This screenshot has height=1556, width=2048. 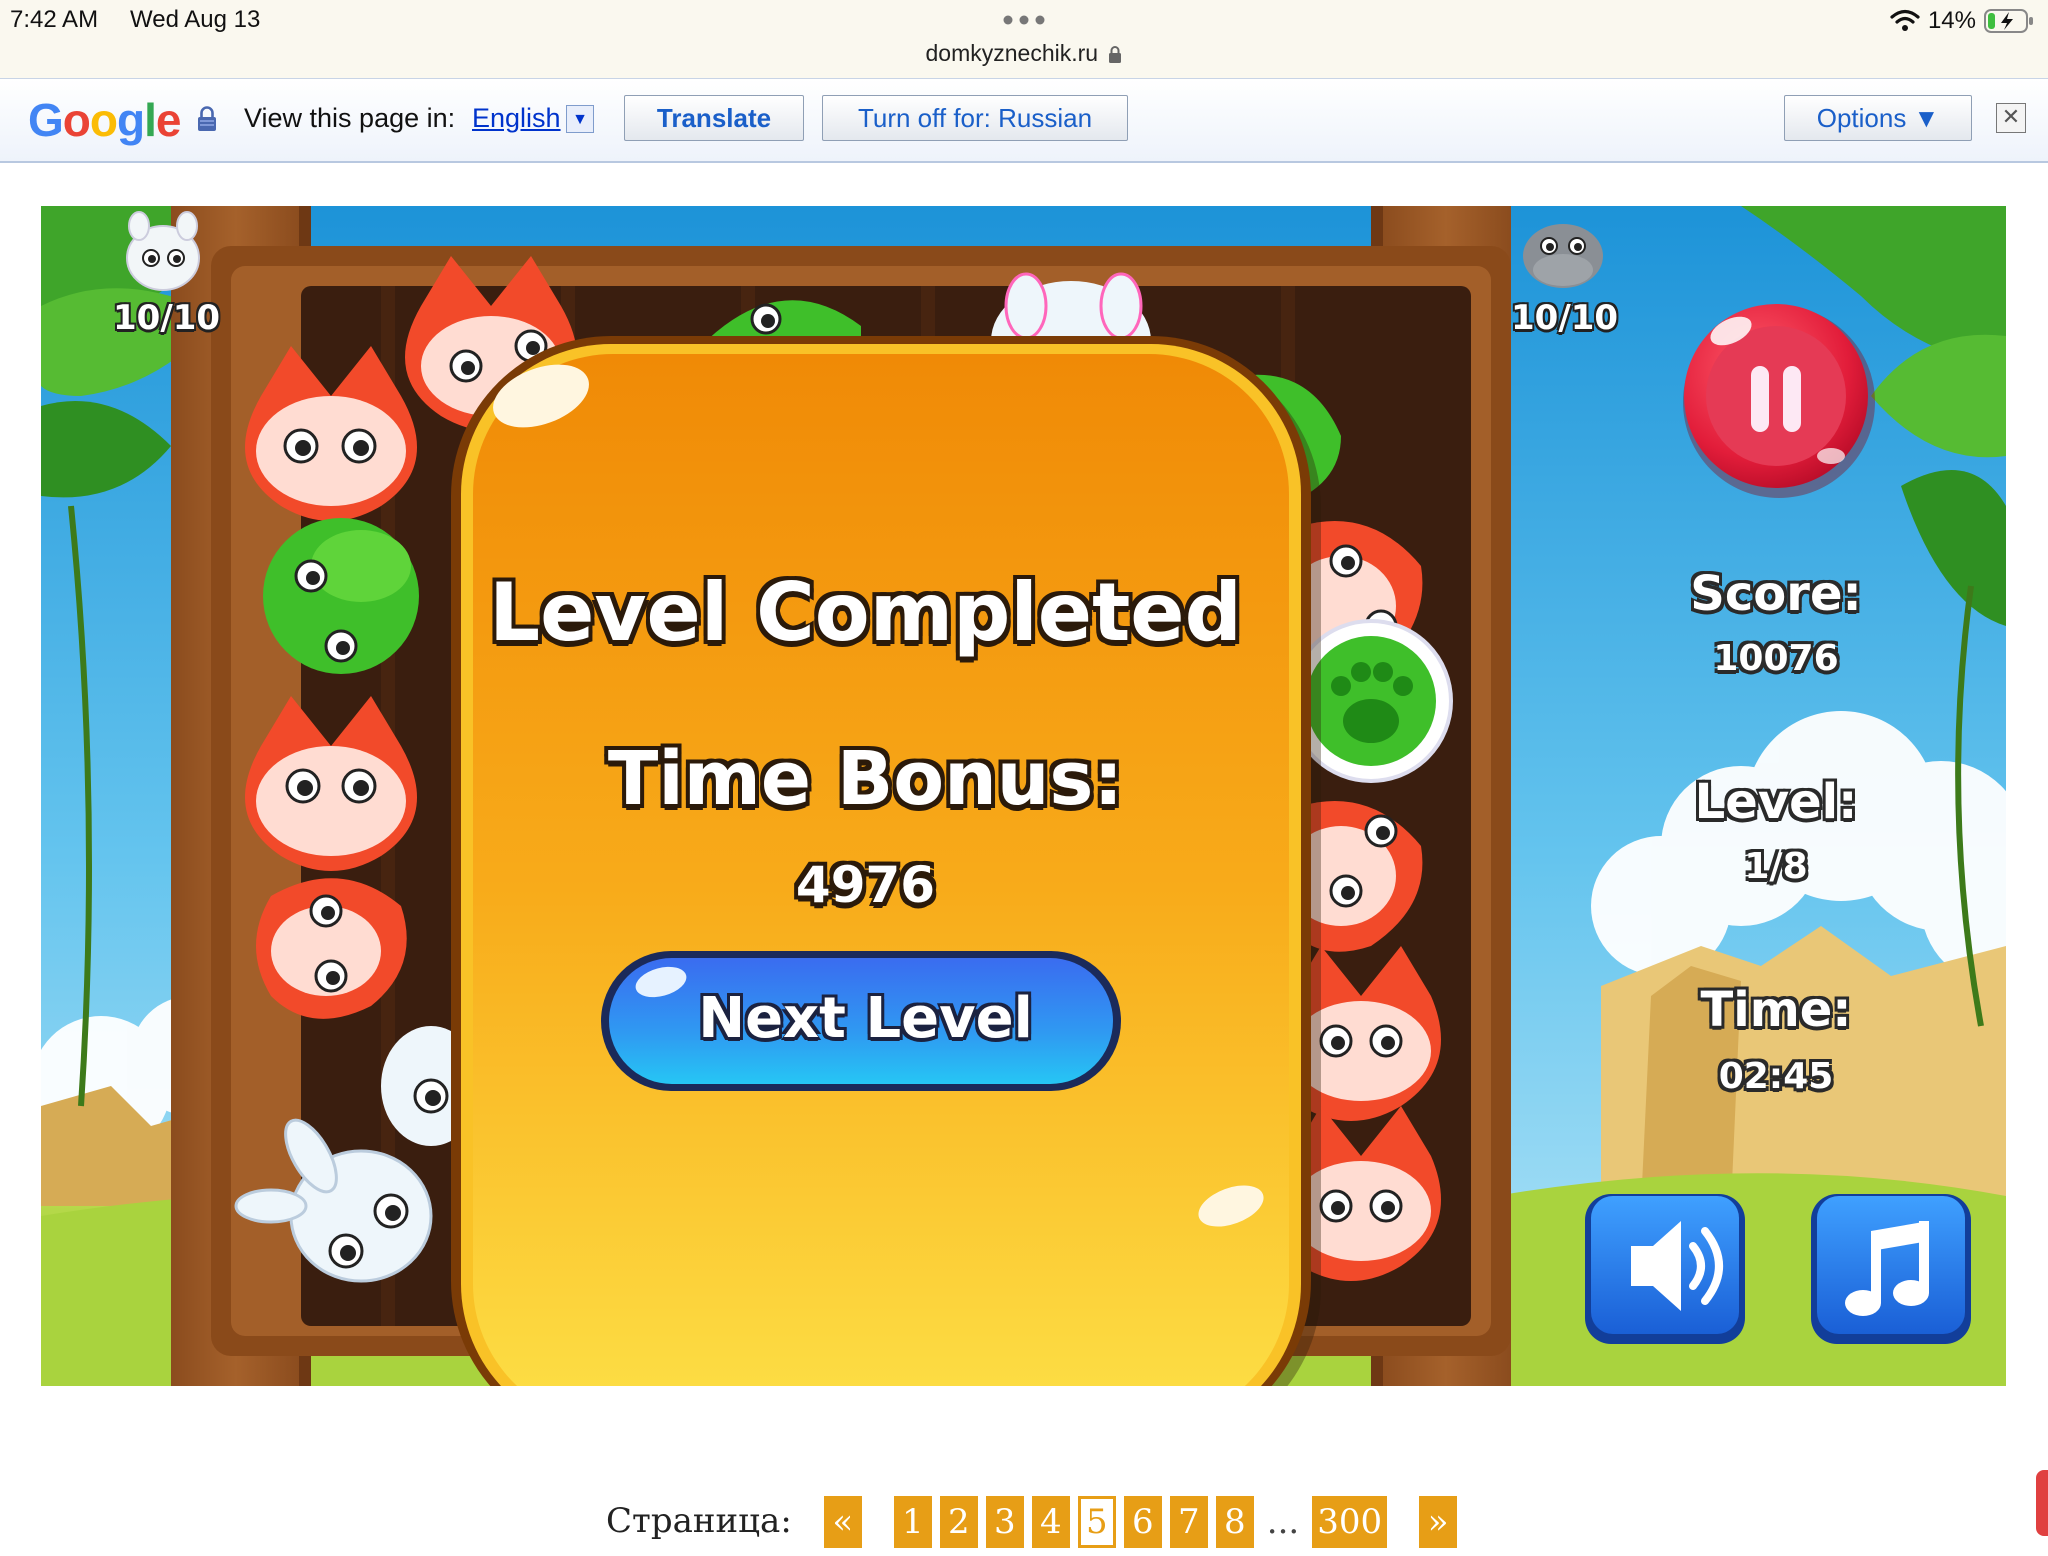 I want to click on time-bonus-label: Time Bonus:, so click(x=865, y=779).